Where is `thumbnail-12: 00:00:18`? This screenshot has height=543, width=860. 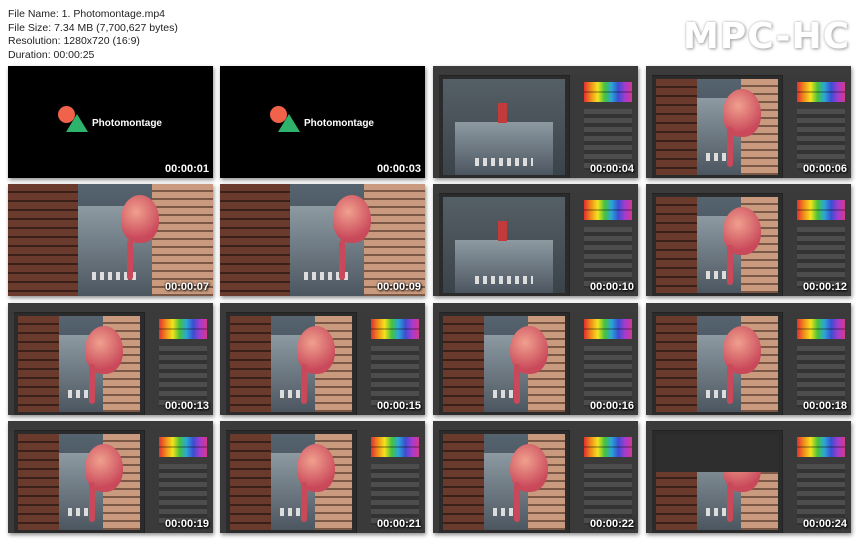
thumbnail-12: 00:00:18 is located at coordinates (748, 359).